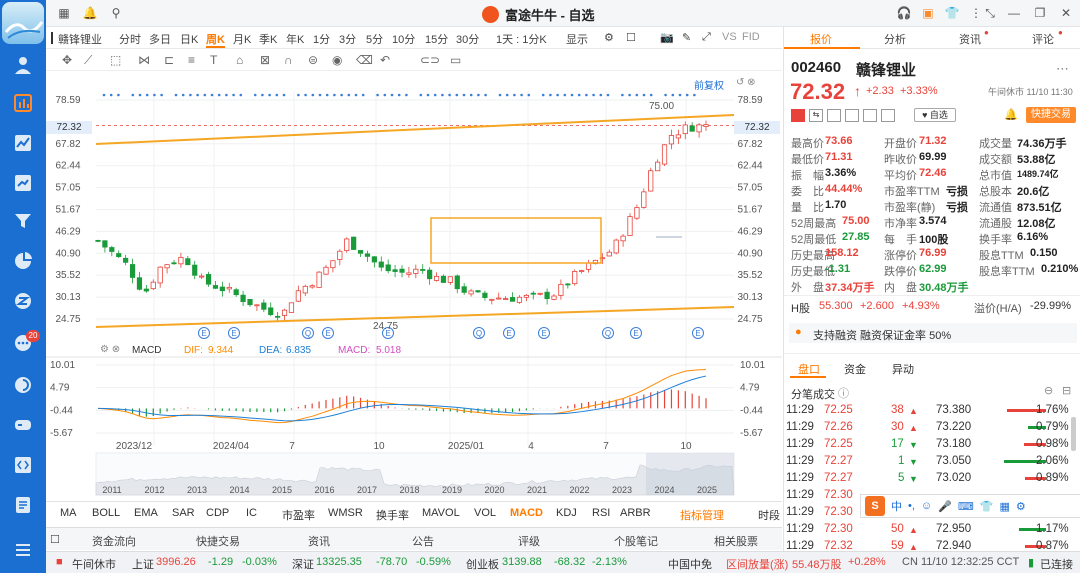 The width and height of the screenshot is (1080, 573). Describe the element at coordinates (215, 39) in the screenshot. I see `tab-period-active: 周K` at that location.